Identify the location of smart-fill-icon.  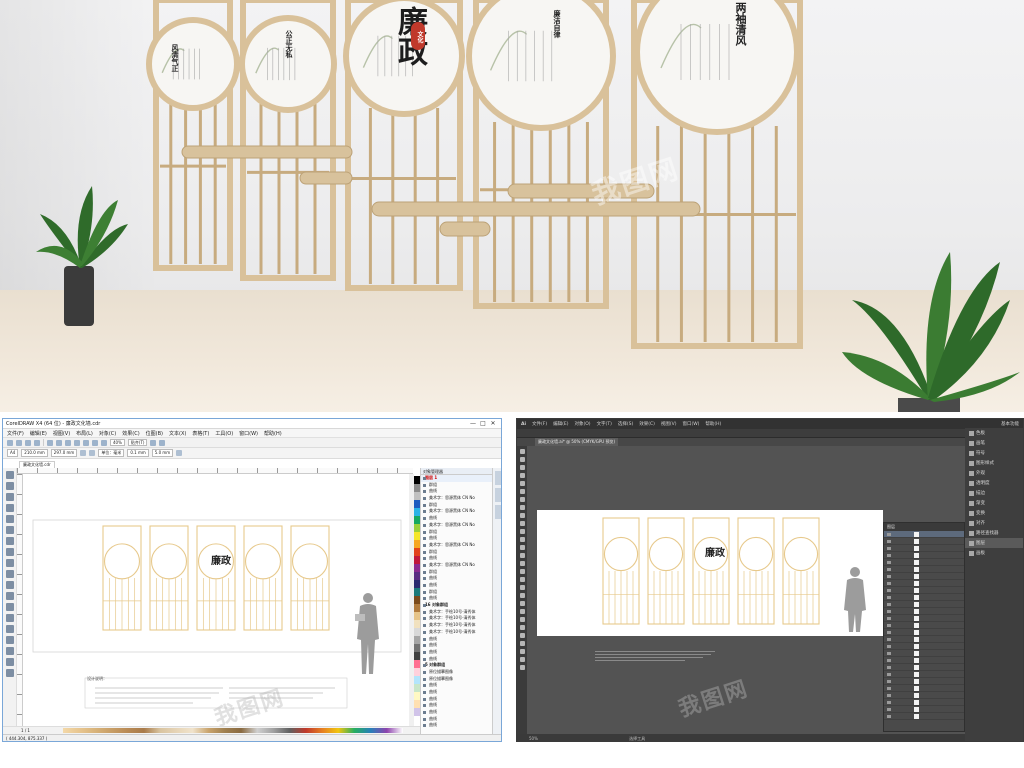
(9, 530).